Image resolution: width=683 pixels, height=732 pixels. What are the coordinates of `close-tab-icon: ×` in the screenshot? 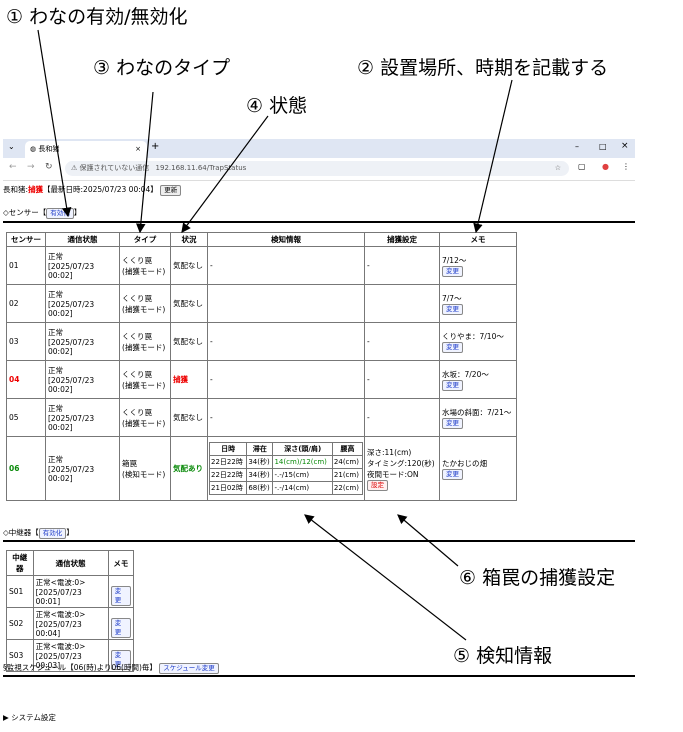 It's located at (138, 149).